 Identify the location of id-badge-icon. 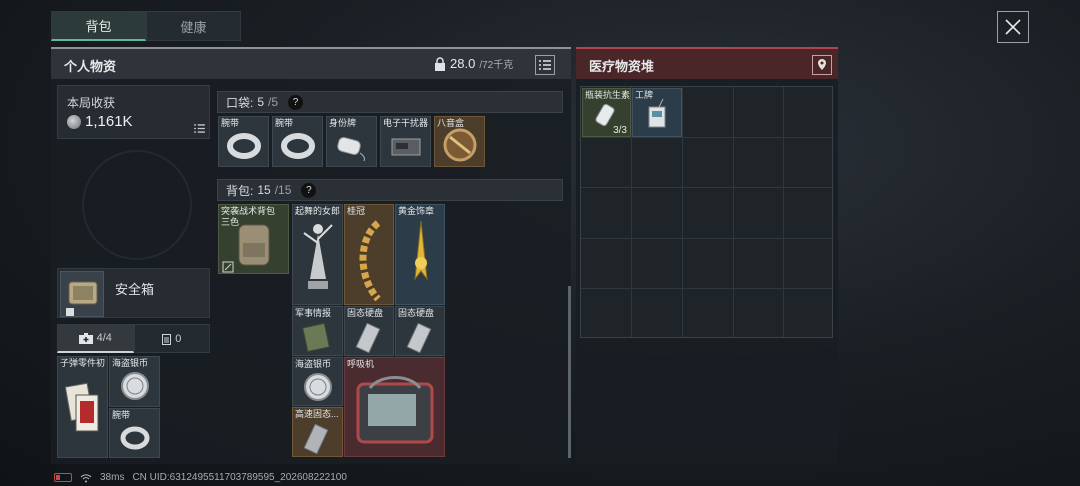
(657, 113).